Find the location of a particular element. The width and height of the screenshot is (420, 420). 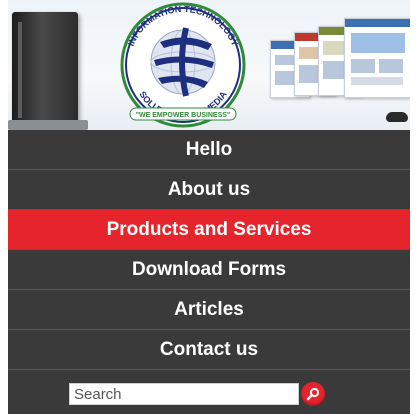

nav-item-hello: Hello is located at coordinates (209, 150).